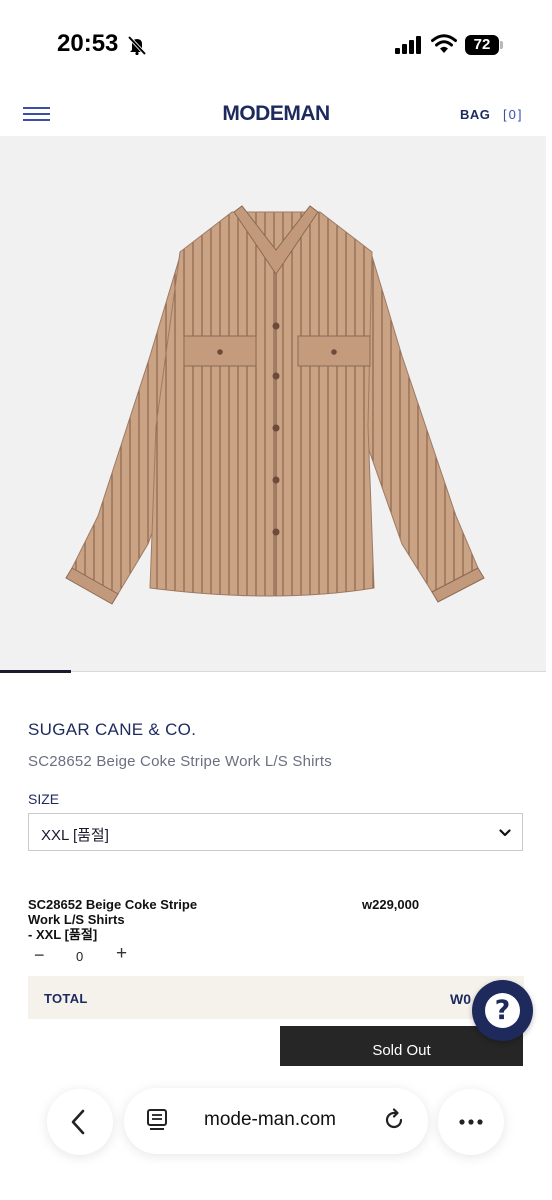 This screenshot has height=1200, width=552. I want to click on reload-icon, so click(394, 1120).